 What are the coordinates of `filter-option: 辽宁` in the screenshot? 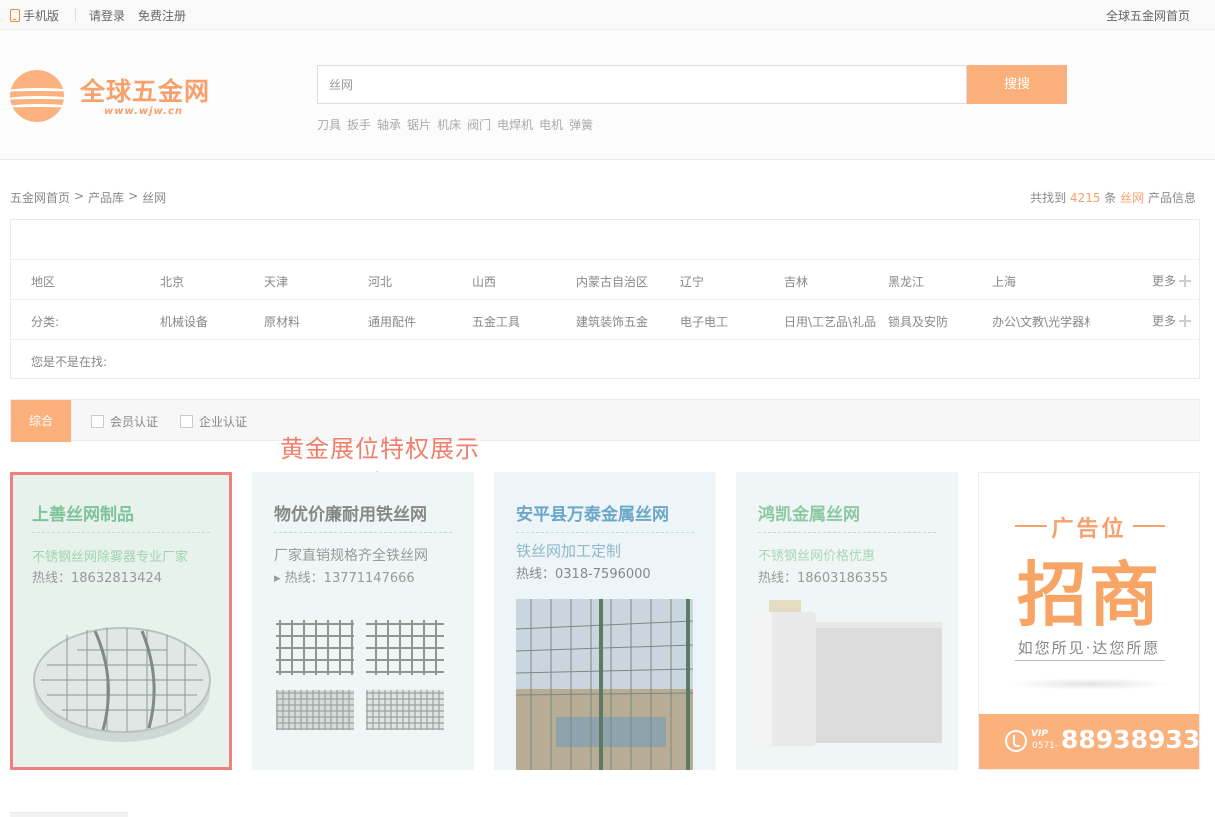 It's located at (729, 281).